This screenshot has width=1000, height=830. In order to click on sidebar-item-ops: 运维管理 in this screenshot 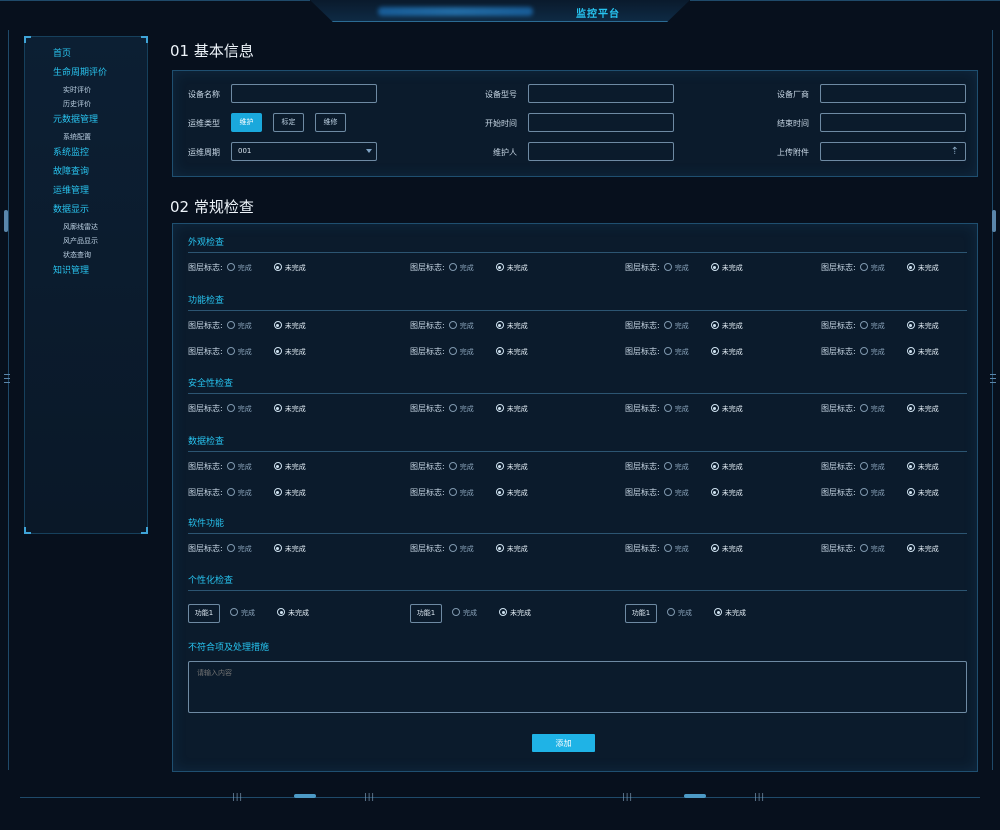, I will do `click(80, 191)`.